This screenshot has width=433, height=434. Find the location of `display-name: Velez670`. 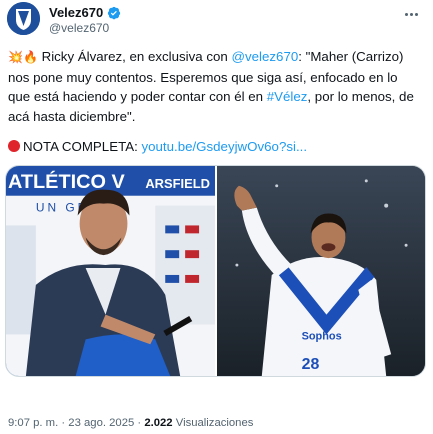

display-name: Velez670 is located at coordinates (76, 12).